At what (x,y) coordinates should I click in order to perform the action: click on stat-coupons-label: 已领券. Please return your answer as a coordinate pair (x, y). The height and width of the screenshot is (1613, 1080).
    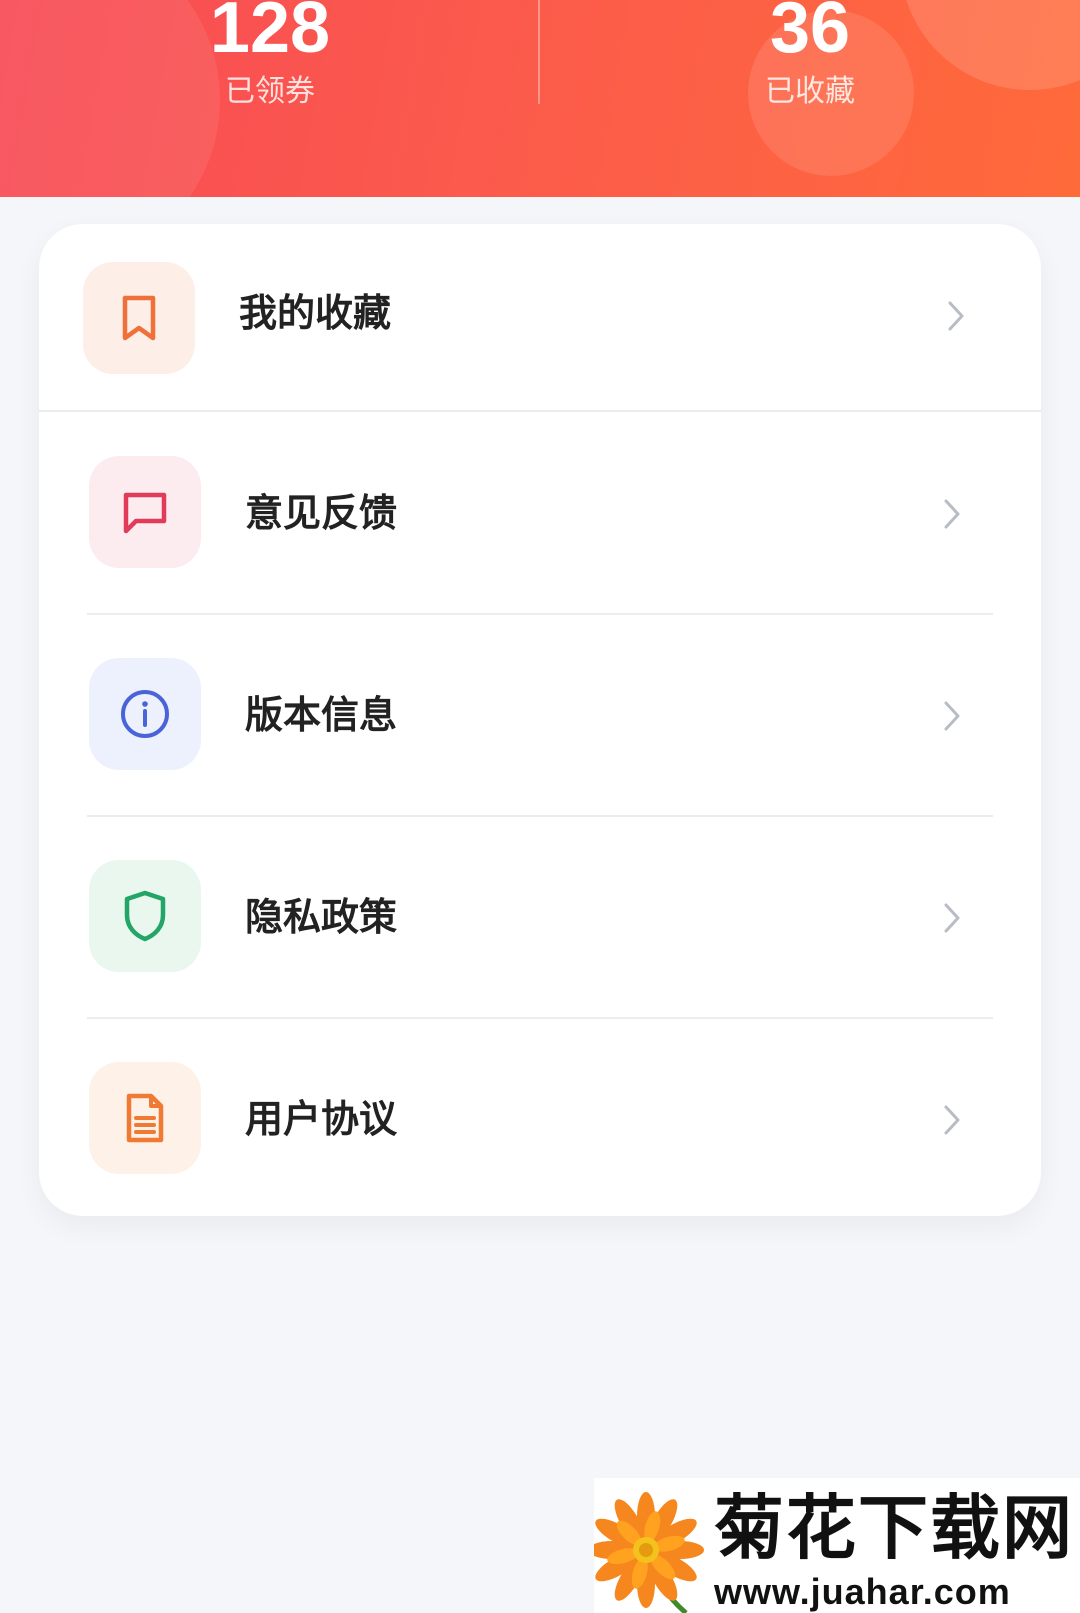
    Looking at the image, I should click on (270, 91).